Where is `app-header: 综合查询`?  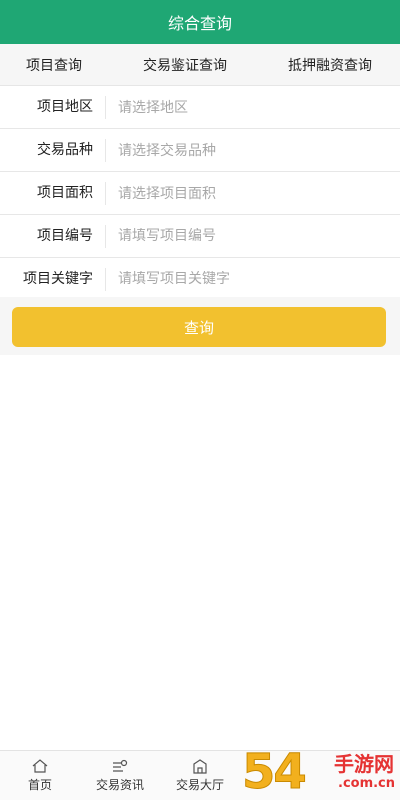 app-header: 综合查询 is located at coordinates (200, 22).